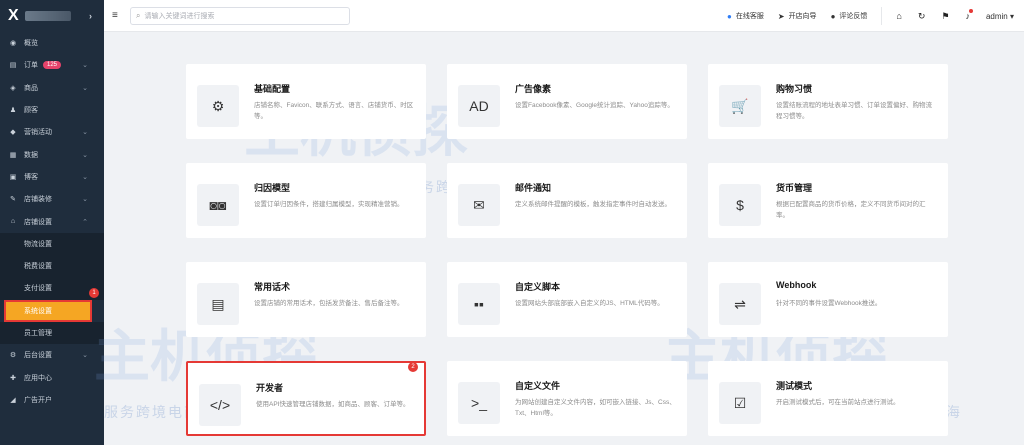 This screenshot has width=1024, height=445. I want to click on sidebar-item: ✎ 店铺装修 ⌄, so click(52, 199).